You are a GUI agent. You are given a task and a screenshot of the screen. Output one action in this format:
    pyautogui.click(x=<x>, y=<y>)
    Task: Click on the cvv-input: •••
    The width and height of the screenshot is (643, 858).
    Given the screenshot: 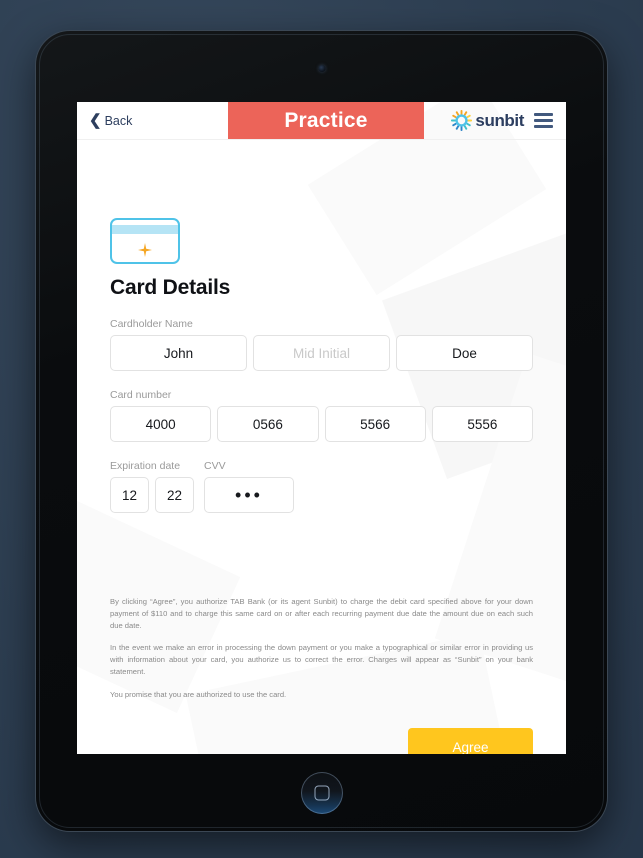 What is the action you would take?
    pyautogui.click(x=249, y=495)
    